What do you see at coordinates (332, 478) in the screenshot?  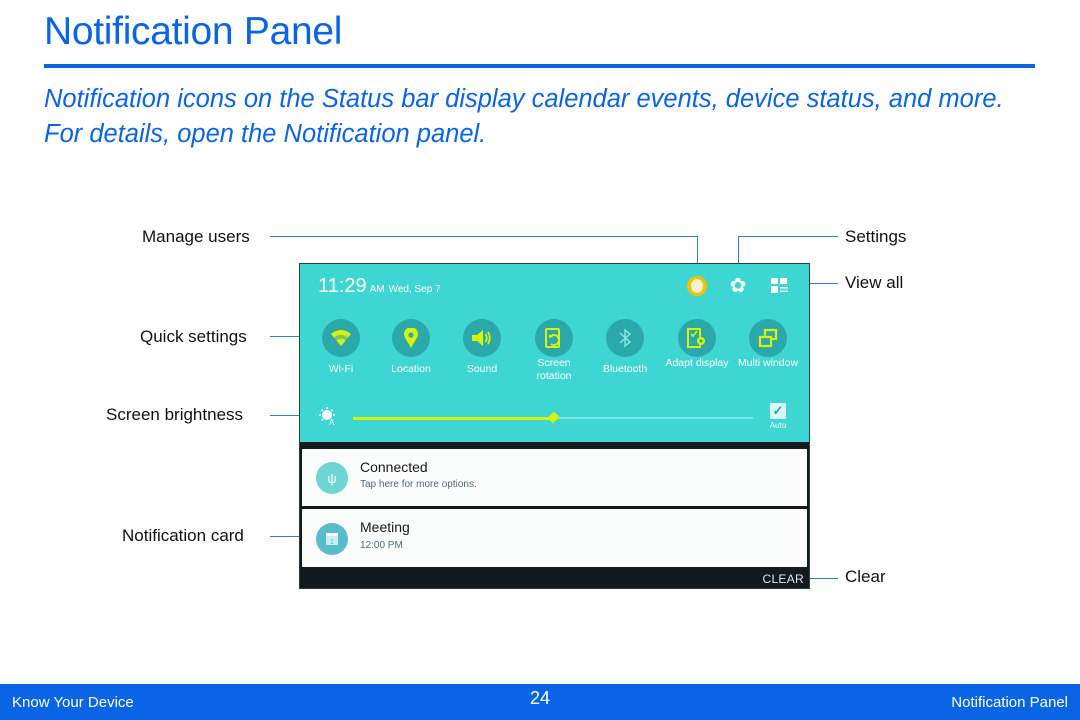 I see `usb-icon: ψ` at bounding box center [332, 478].